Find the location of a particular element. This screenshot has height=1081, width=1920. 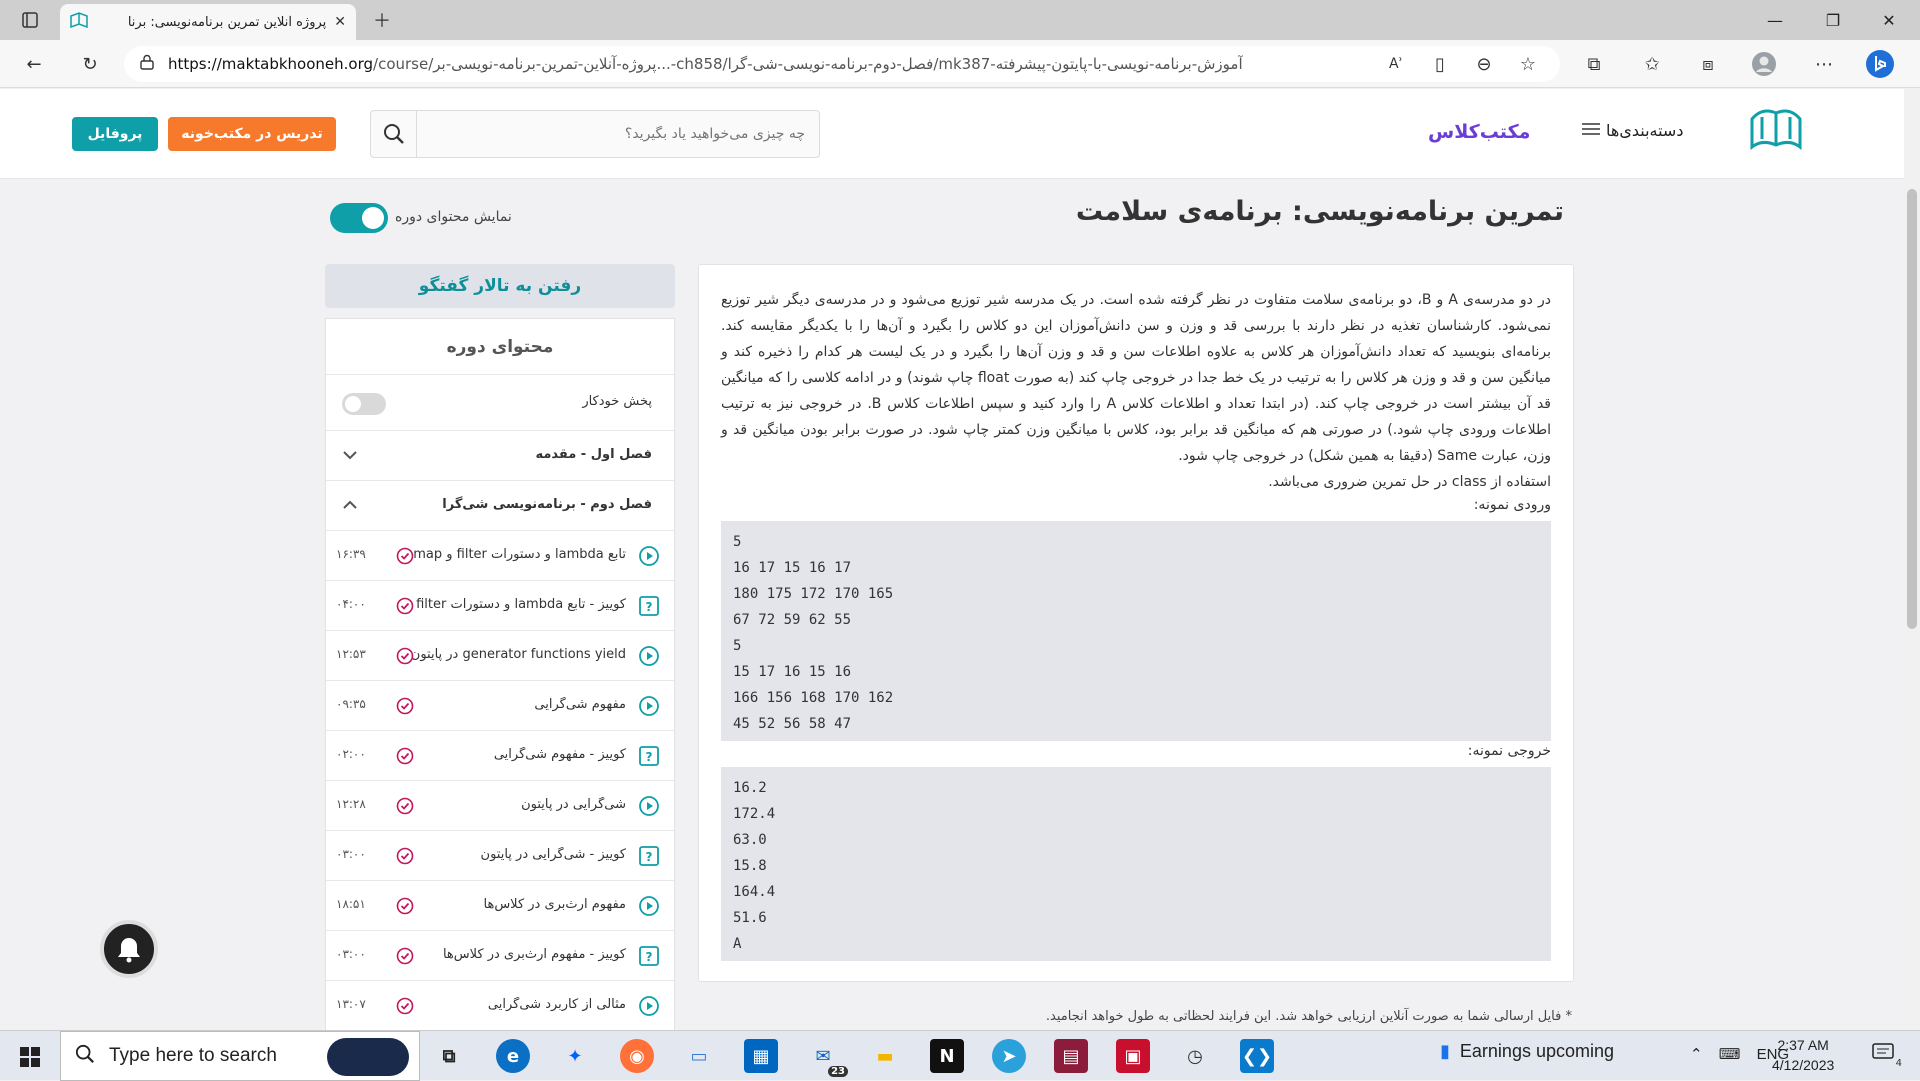

task-view-icon: ⧉ is located at coordinates (449, 1056).